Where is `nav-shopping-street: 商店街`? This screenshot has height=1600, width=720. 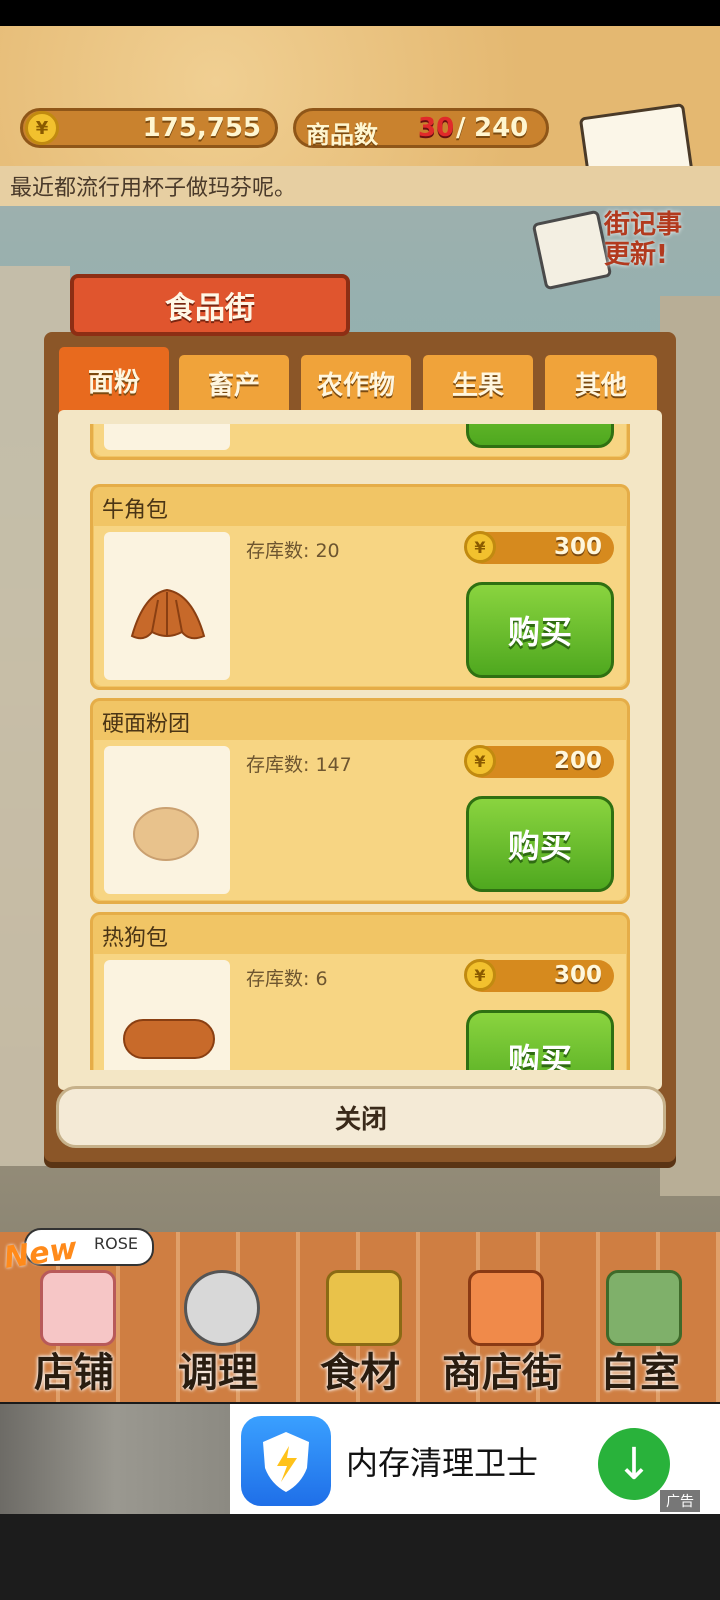
nav-shopping-street: 商店街 is located at coordinates (502, 1326).